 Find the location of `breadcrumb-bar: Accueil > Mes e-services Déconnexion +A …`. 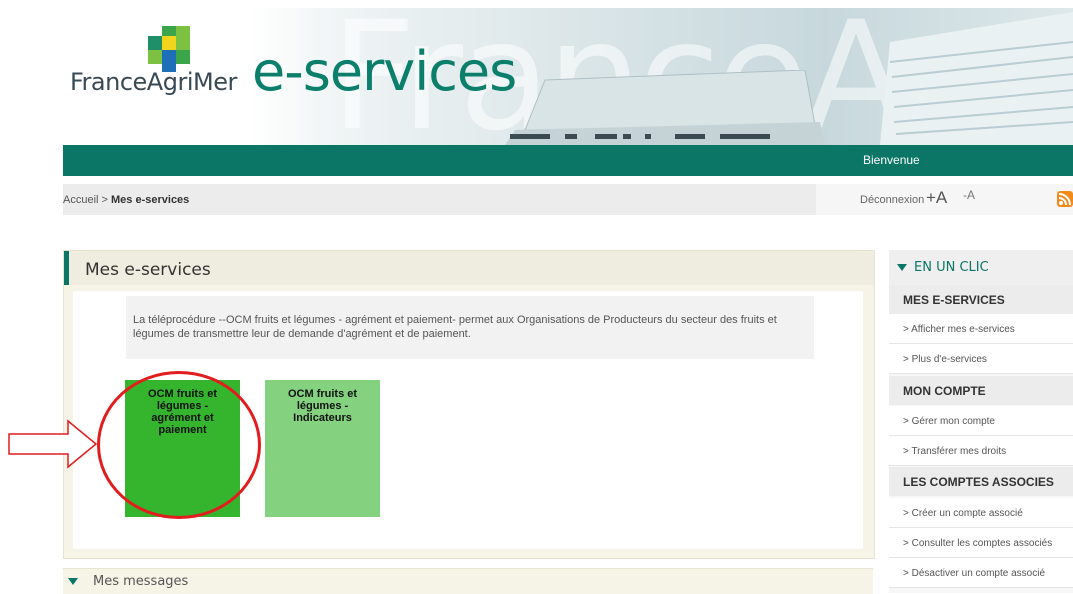

breadcrumb-bar: Accueil > Mes e-services Déconnexion +A … is located at coordinates (568, 199).